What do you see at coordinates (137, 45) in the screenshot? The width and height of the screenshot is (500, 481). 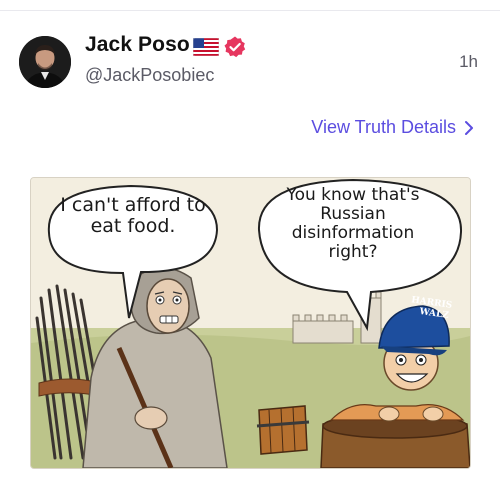 I see `author-name: Jack Poso` at bounding box center [137, 45].